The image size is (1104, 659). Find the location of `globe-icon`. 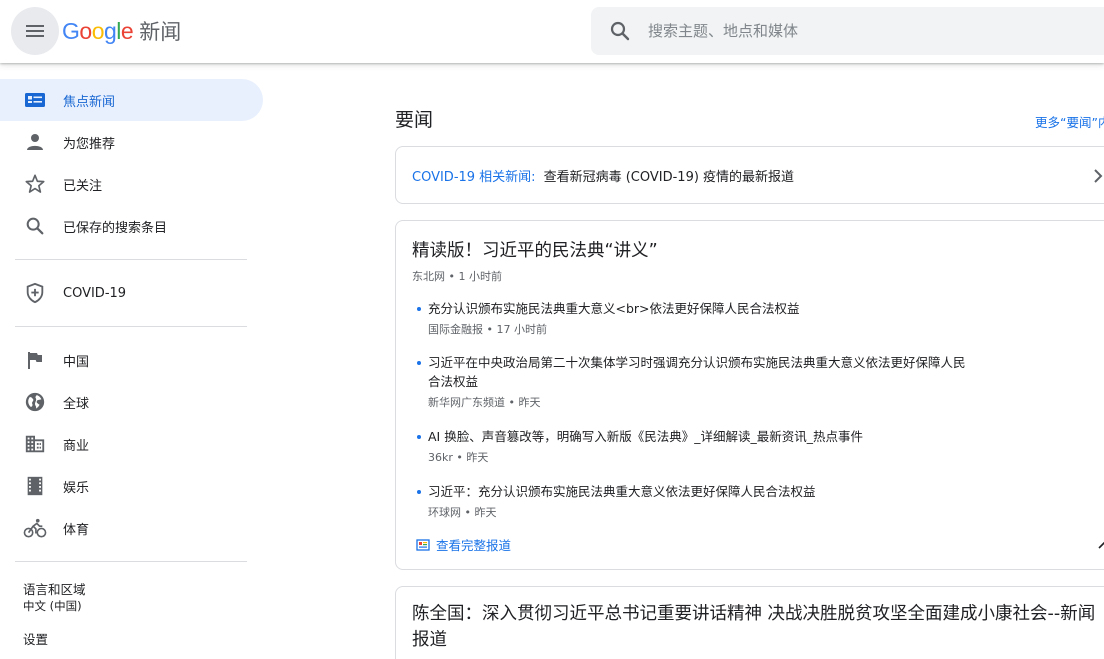

globe-icon is located at coordinates (35, 402).